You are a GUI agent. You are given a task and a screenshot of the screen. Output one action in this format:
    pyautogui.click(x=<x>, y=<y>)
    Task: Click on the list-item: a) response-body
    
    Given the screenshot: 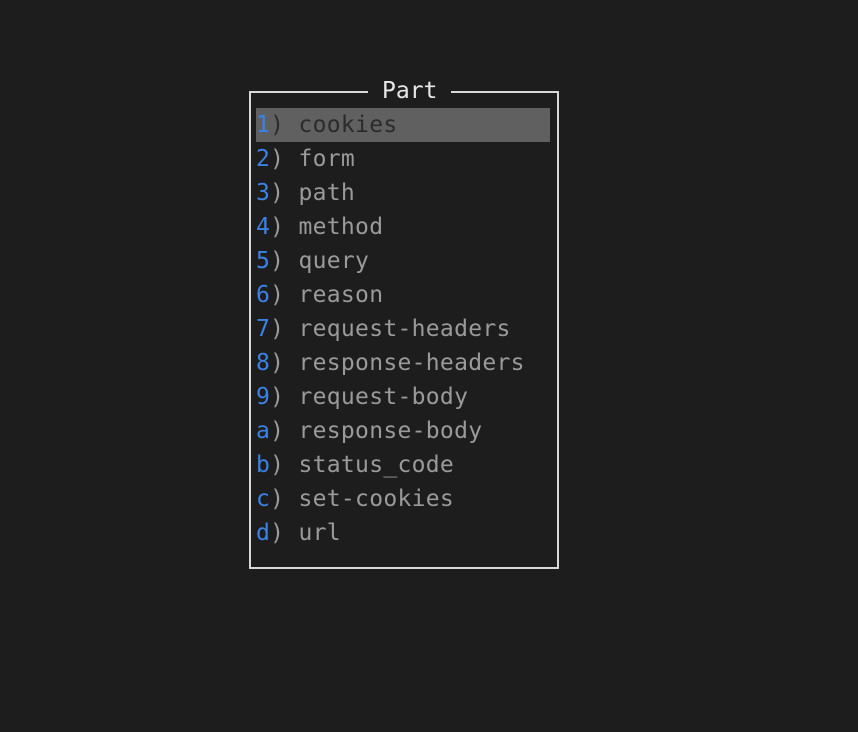 What is the action you would take?
    pyautogui.click(x=403, y=431)
    